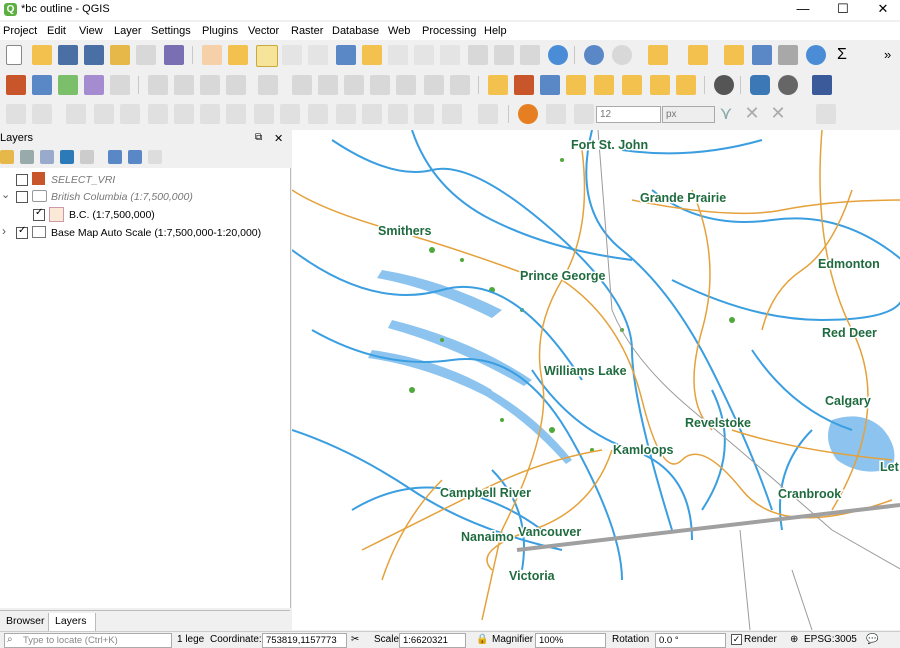 The height and width of the screenshot is (648, 900). What do you see at coordinates (88, 640) in the screenshot?
I see `locator-box: ⌕ Type to locate (Ctrl+K)` at bounding box center [88, 640].